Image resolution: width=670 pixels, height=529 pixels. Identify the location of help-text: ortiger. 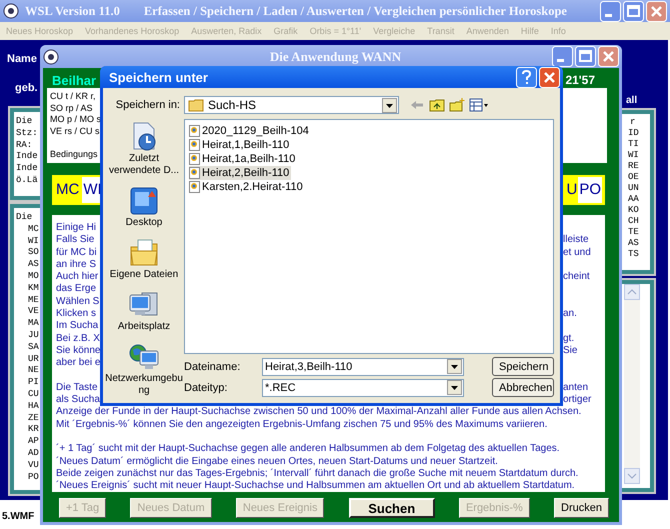
(577, 400).